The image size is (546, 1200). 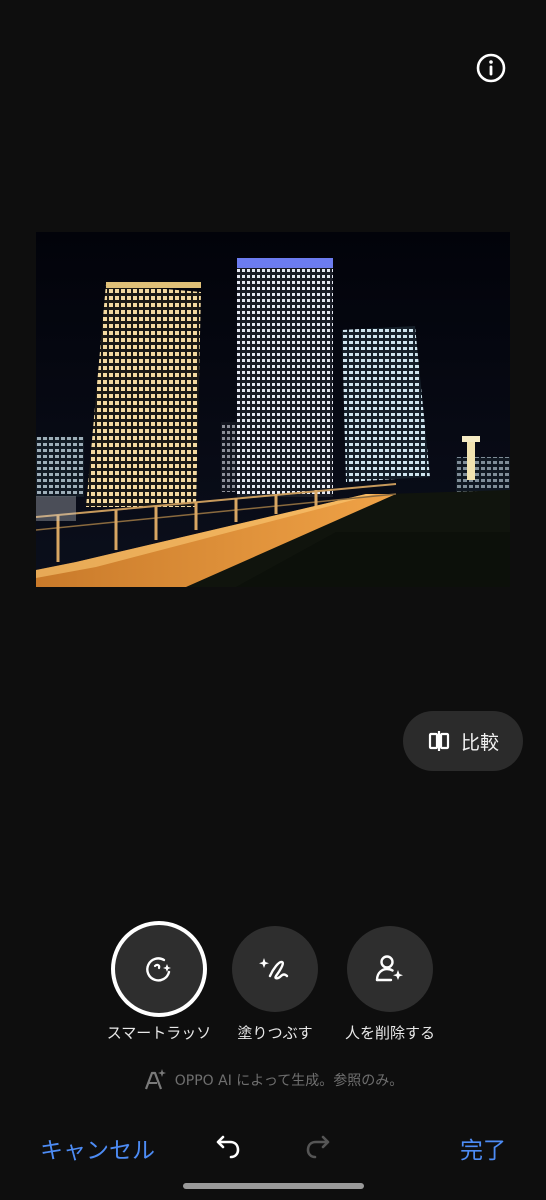 I want to click on smart-lasso-button, so click(x=159, y=969).